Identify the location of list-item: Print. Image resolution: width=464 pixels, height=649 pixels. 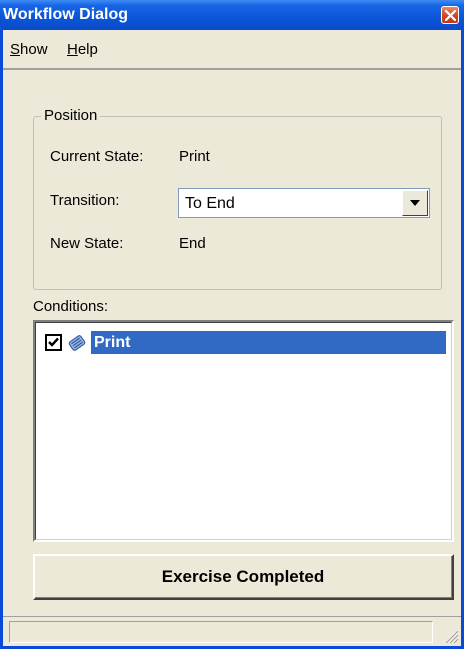
(244, 342).